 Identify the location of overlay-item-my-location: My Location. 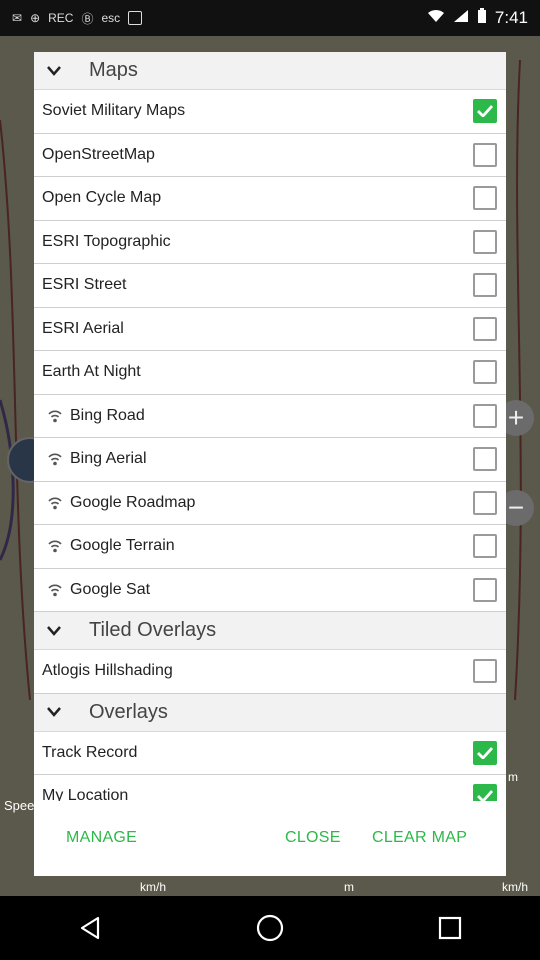
(270, 788).